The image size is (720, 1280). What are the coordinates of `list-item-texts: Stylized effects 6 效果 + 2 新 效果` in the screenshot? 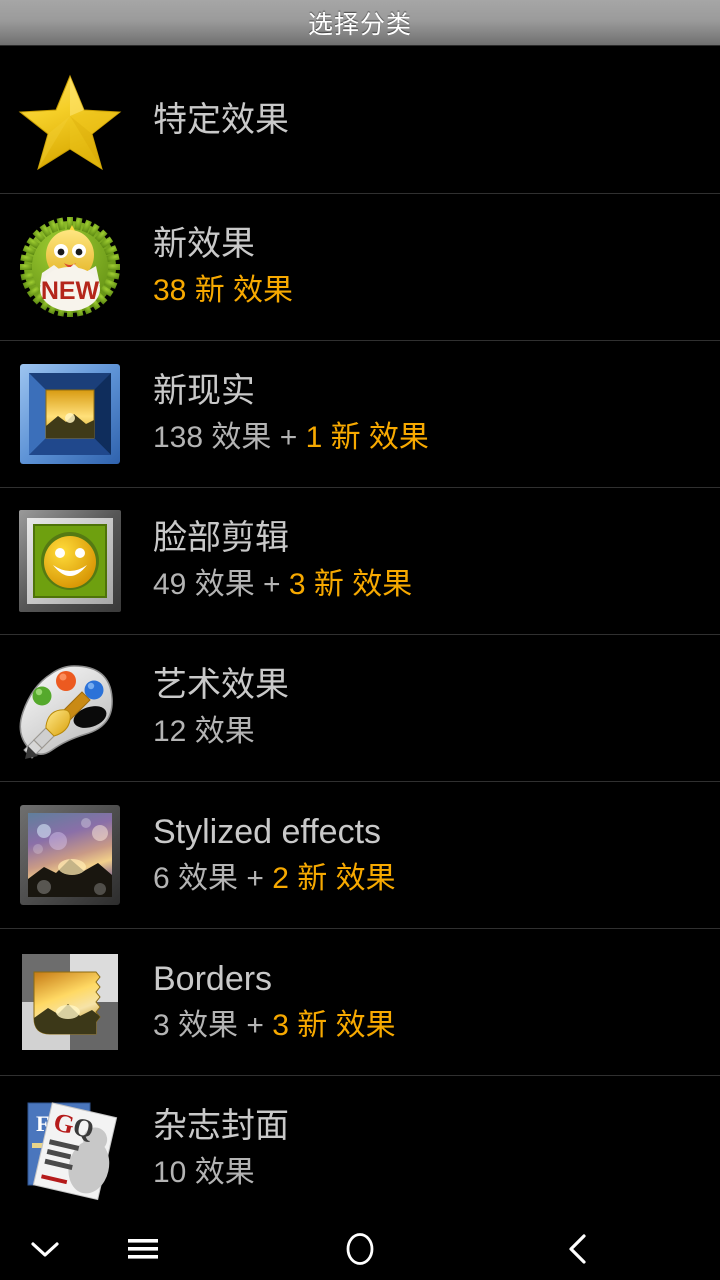 It's located at (274, 854).